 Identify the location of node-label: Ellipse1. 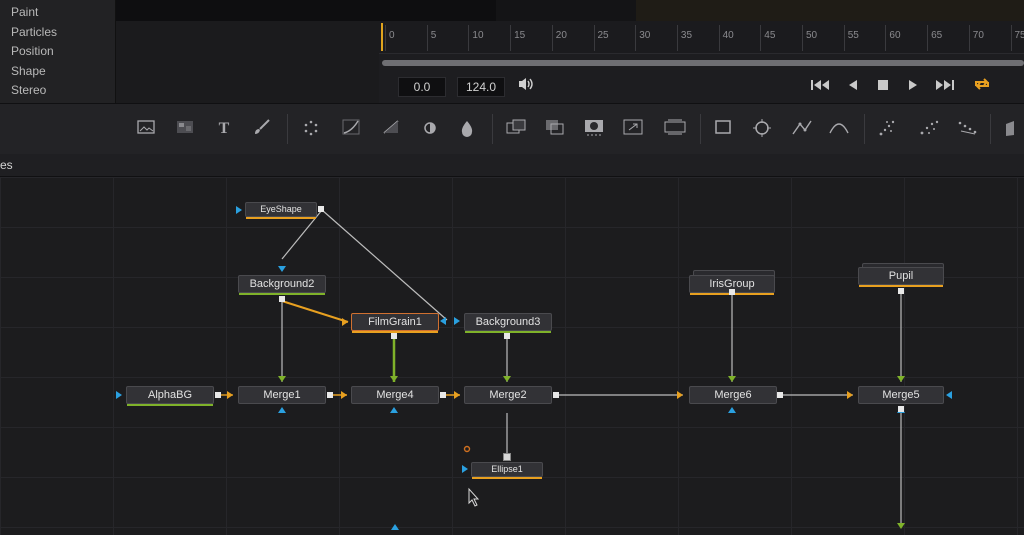
(507, 469).